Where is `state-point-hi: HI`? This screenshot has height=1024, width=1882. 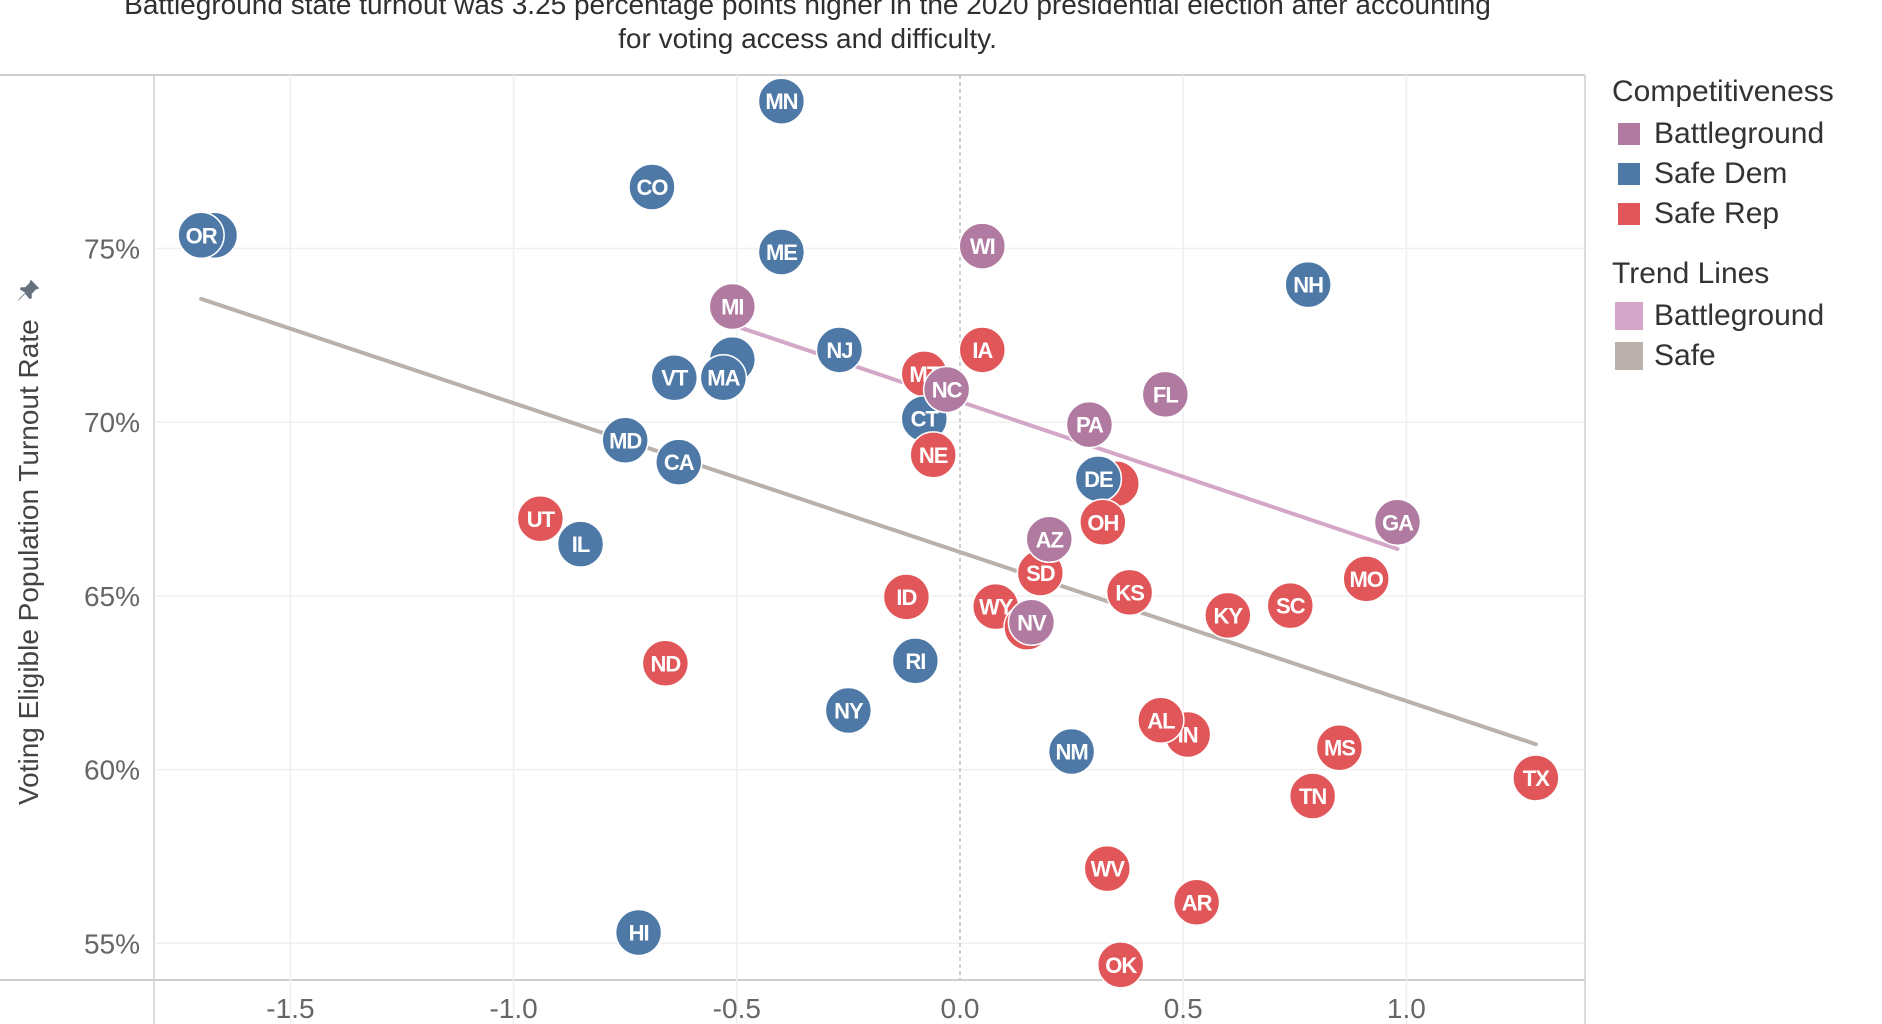
state-point-hi: HI is located at coordinates (638, 932).